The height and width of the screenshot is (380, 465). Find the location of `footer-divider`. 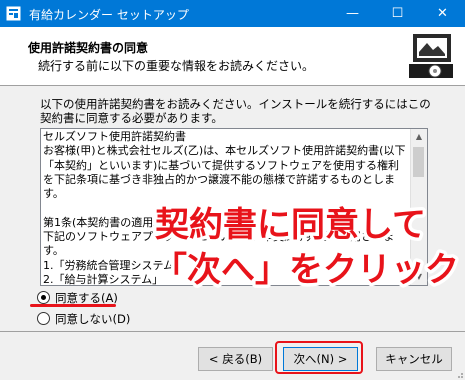

footer-divider is located at coordinates (232, 331).